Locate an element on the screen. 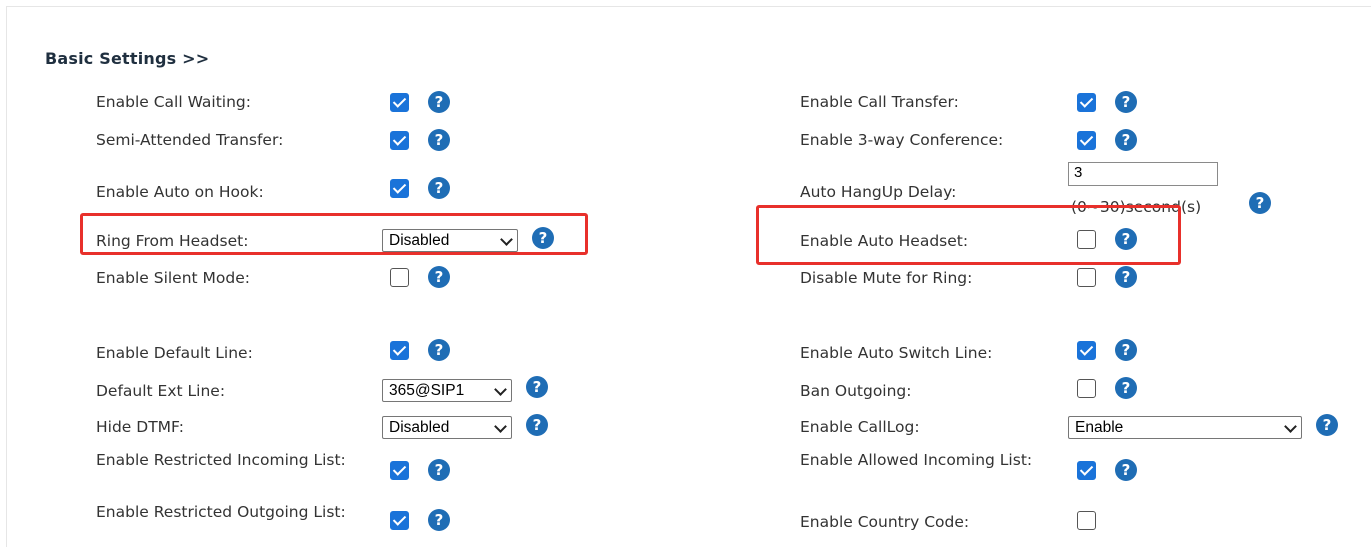  section-title: Basic Settings >> is located at coordinates (127, 58).